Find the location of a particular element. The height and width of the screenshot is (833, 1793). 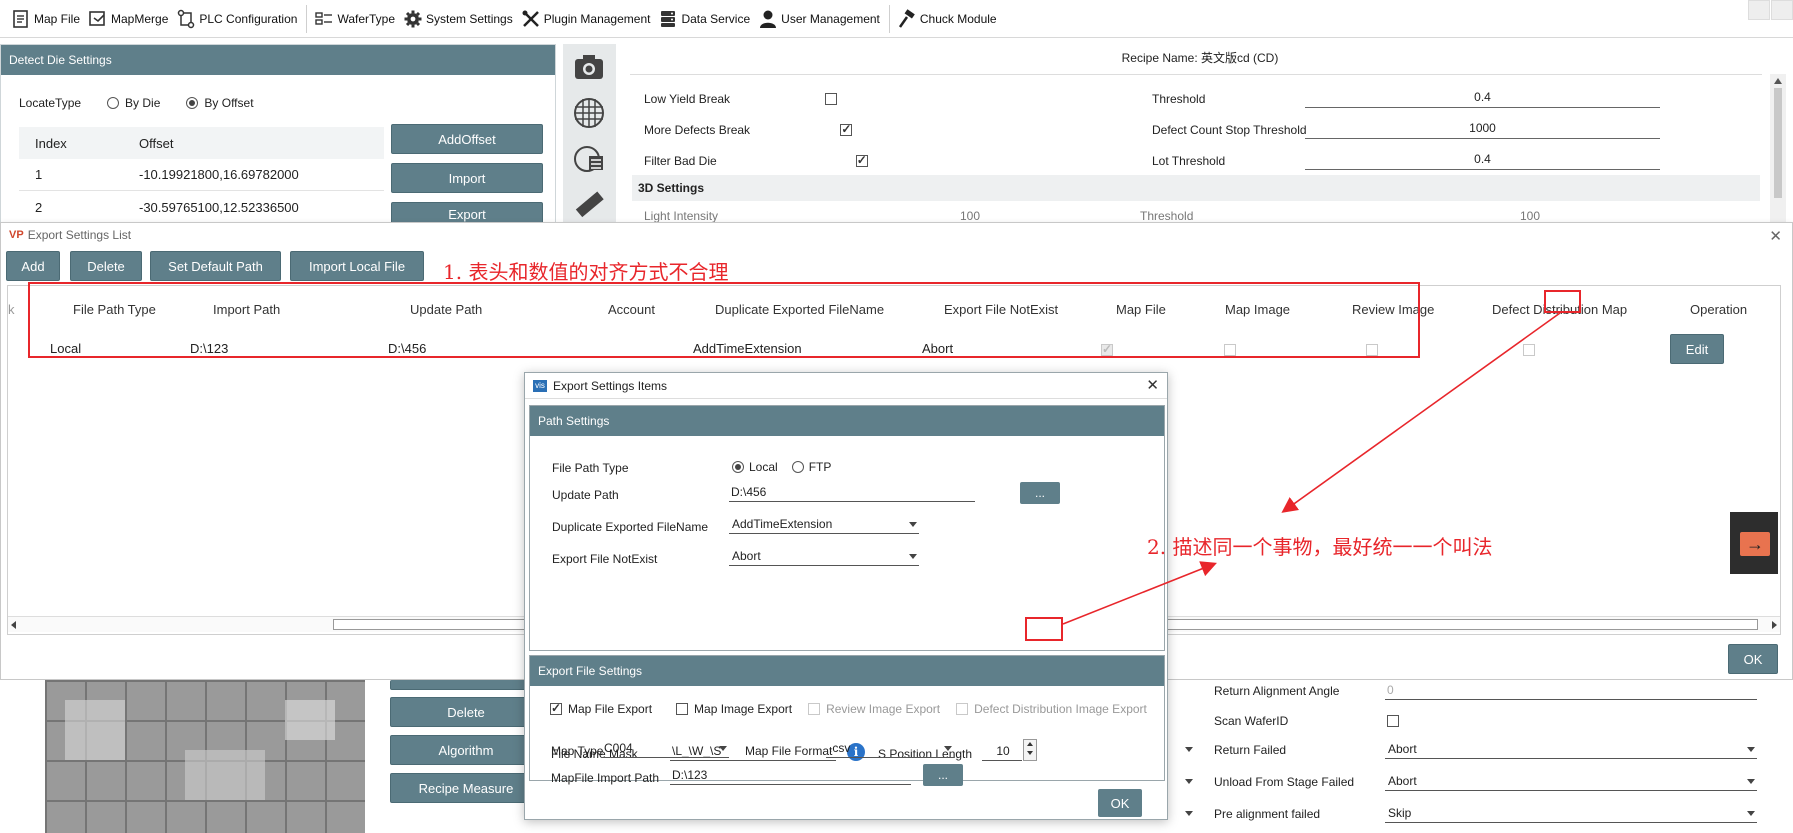

mapfile-import-field: D:\123 is located at coordinates (790, 776).